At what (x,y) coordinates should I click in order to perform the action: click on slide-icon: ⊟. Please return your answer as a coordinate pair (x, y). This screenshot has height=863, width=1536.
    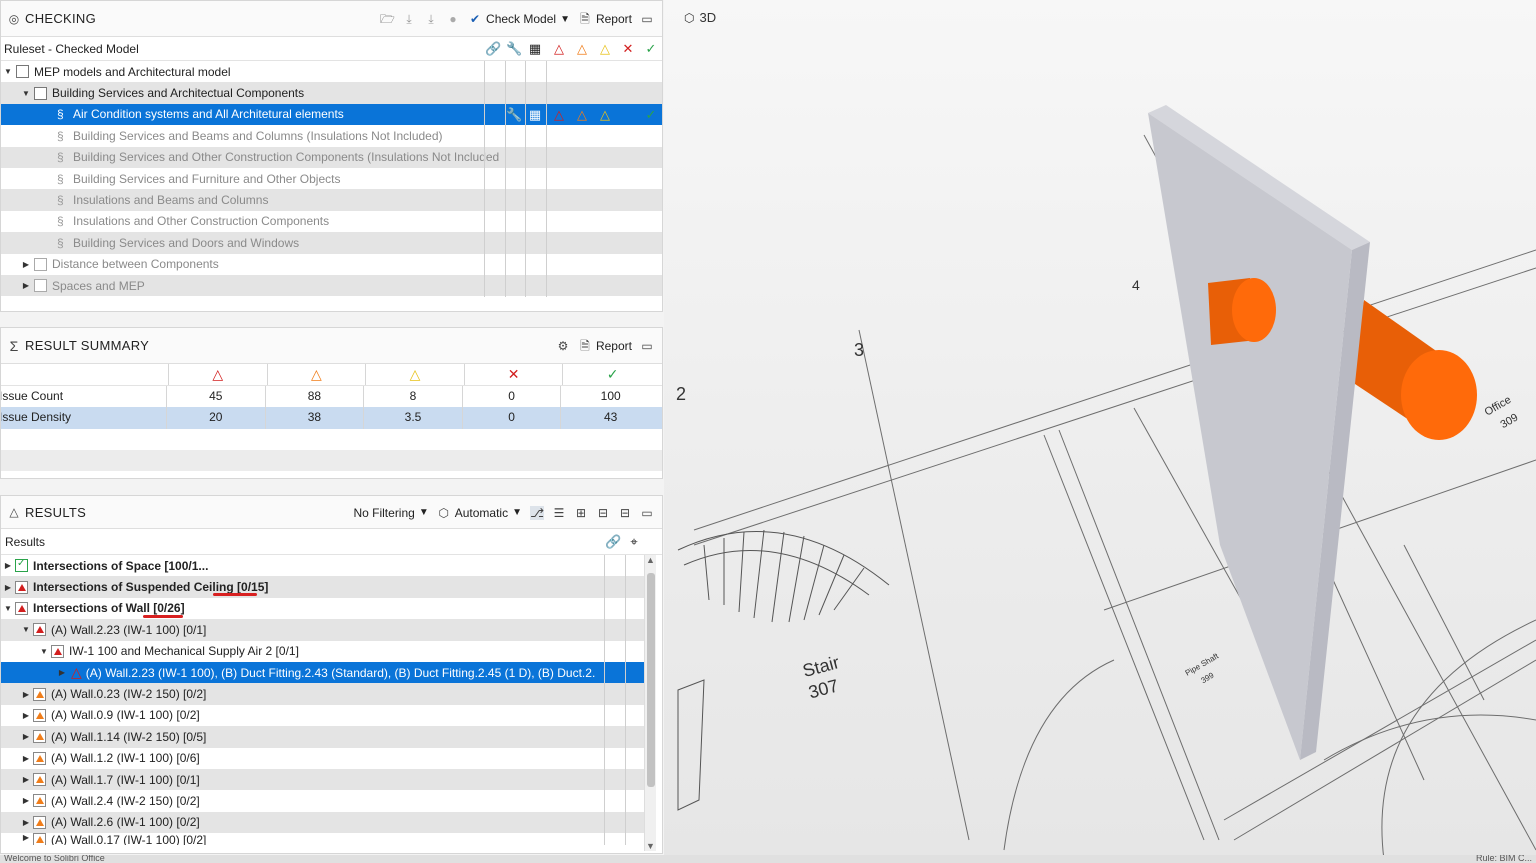
    Looking at the image, I should click on (603, 513).